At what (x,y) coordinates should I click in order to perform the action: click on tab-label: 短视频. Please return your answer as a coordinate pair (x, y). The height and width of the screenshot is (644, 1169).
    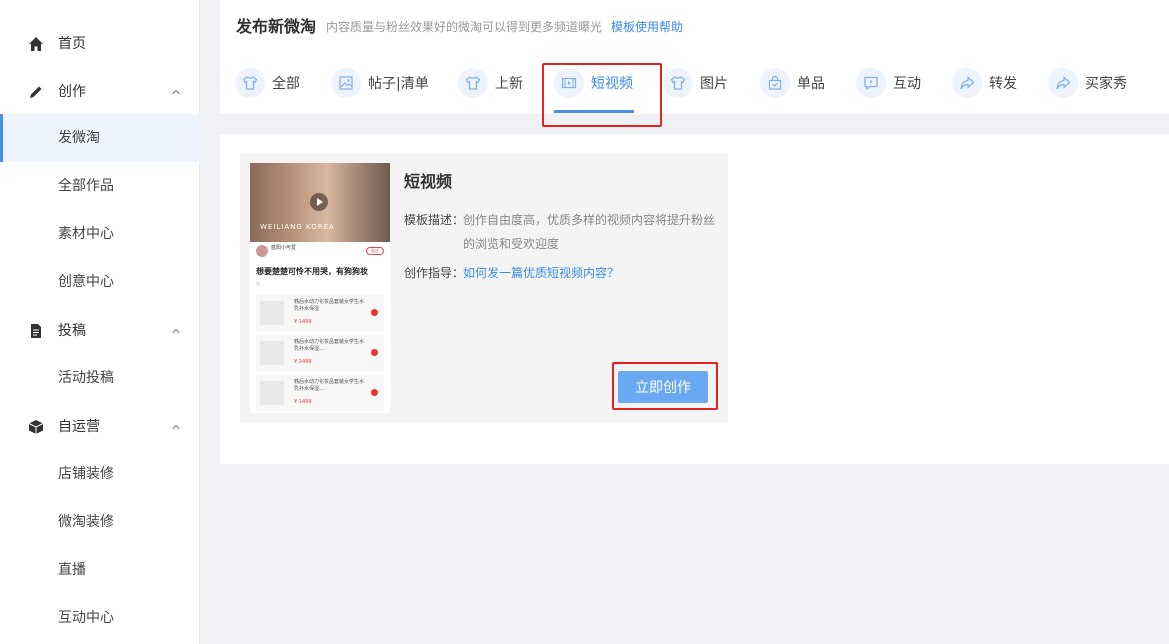
    Looking at the image, I should click on (612, 84).